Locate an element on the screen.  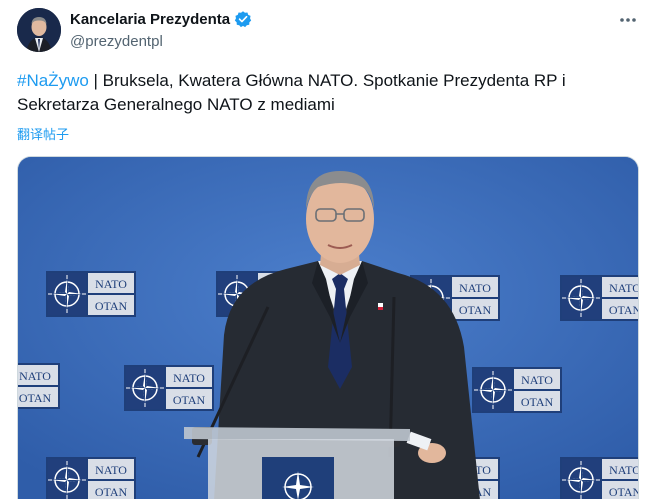
translate-post-link: 翻译帖子 is located at coordinates (43, 133).